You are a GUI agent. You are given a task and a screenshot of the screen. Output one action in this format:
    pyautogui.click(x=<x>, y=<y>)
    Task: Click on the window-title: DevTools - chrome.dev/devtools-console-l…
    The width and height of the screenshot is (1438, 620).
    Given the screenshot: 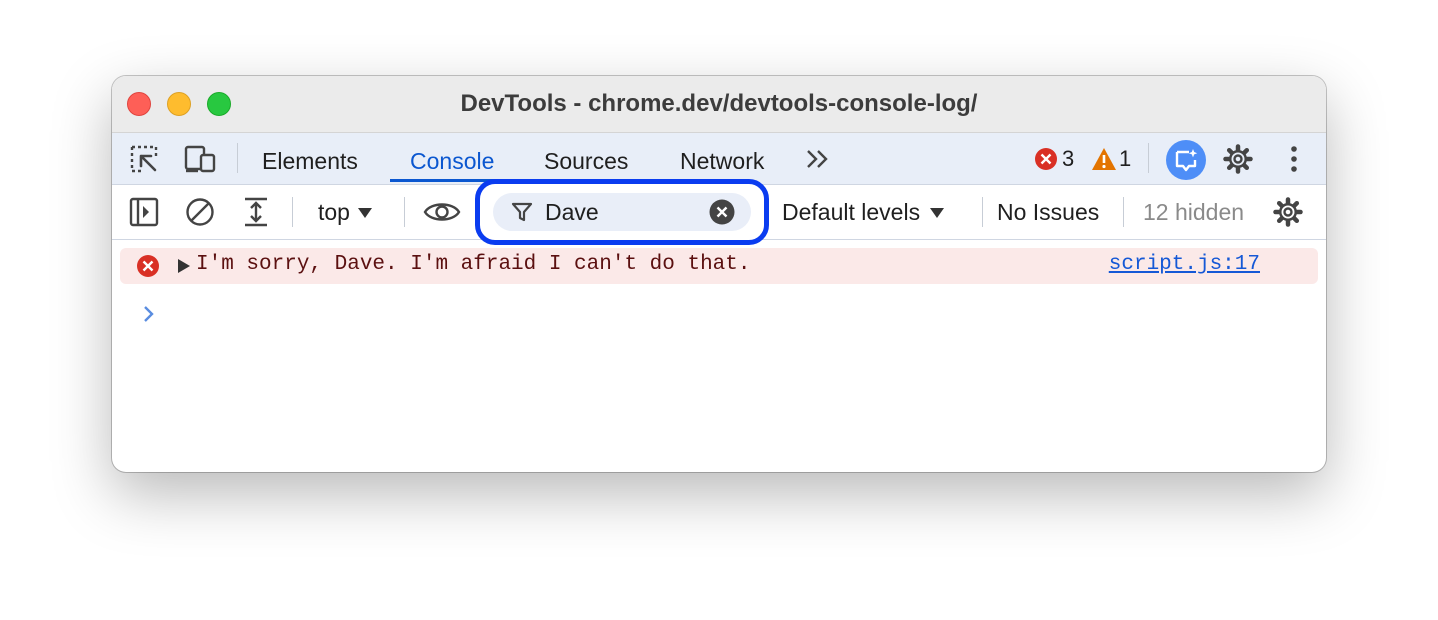 What is the action you would take?
    pyautogui.click(x=719, y=103)
    